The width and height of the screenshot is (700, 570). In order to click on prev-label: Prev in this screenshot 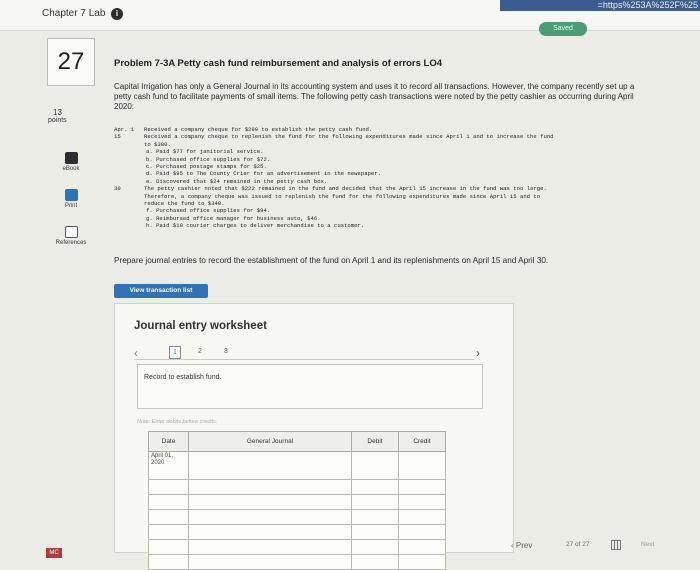, I will do `click(524, 545)`.